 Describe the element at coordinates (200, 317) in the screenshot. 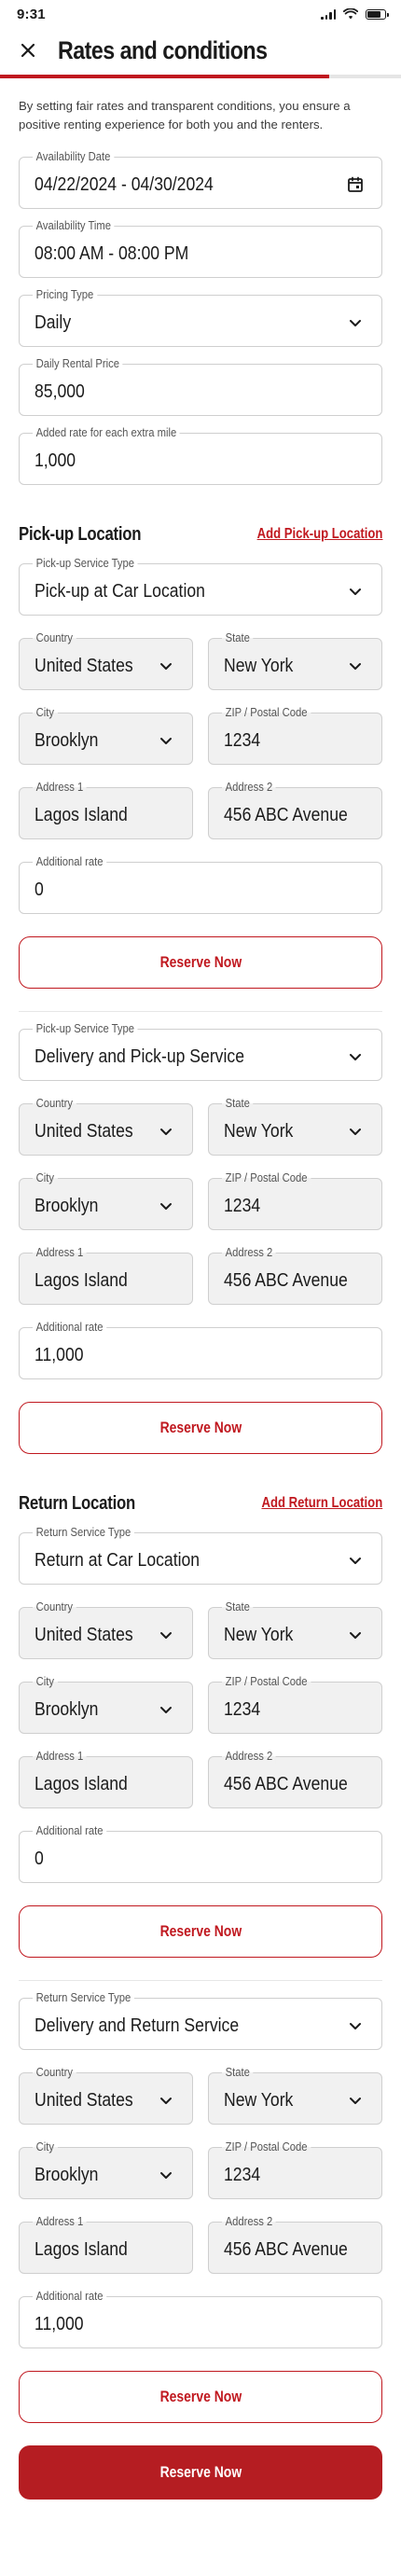

I see `pricing-type-select: Pricing Type Daily` at that location.